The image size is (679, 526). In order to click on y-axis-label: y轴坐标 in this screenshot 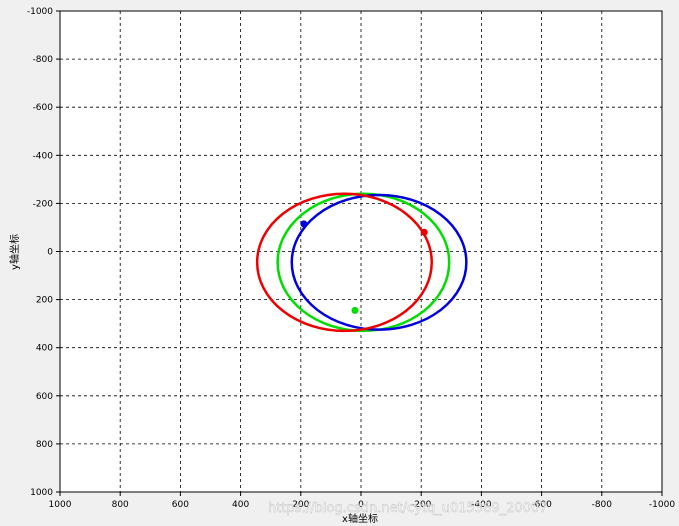, I will do `click(14, 252)`.